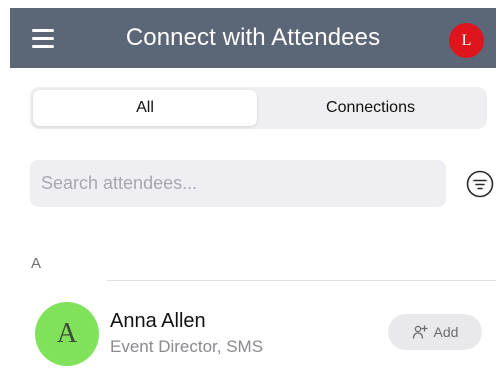 Image resolution: width=496 pixels, height=379 pixels. I want to click on filter-icon, so click(480, 184).